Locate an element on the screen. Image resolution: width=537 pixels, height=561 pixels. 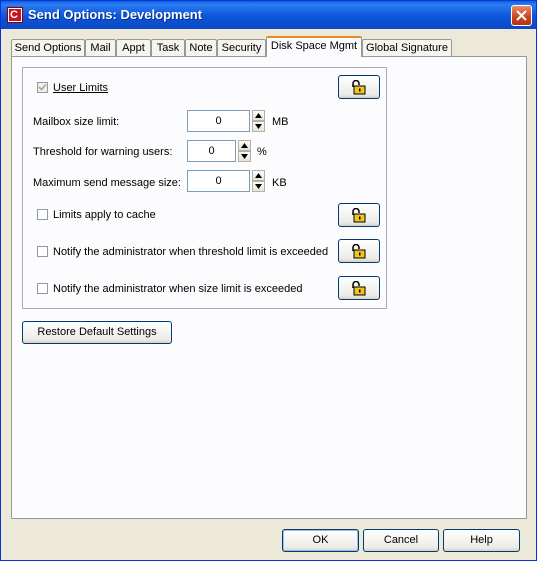
threshold-spinner is located at coordinates (244, 151).